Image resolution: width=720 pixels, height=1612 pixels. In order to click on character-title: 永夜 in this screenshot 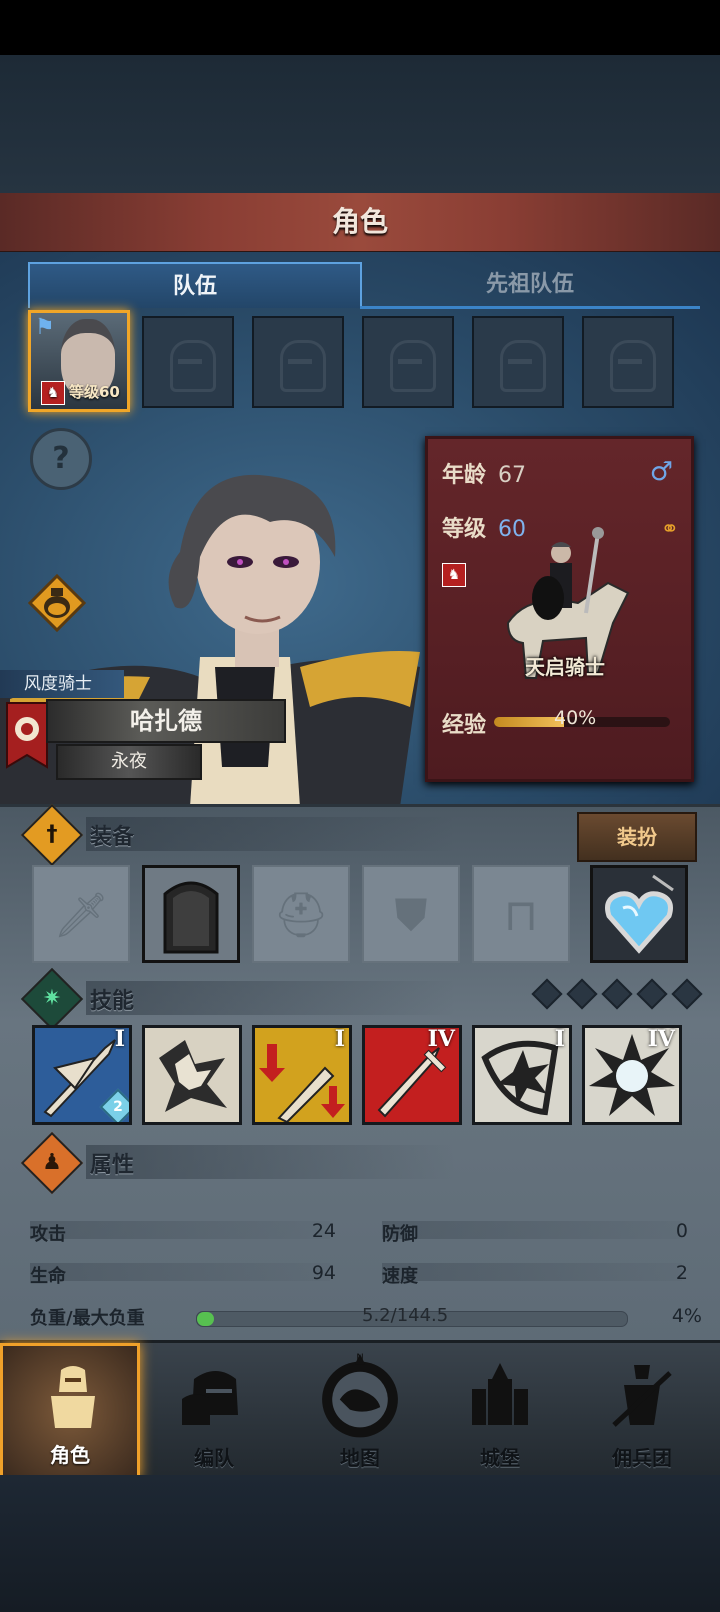, I will do `click(129, 762)`.